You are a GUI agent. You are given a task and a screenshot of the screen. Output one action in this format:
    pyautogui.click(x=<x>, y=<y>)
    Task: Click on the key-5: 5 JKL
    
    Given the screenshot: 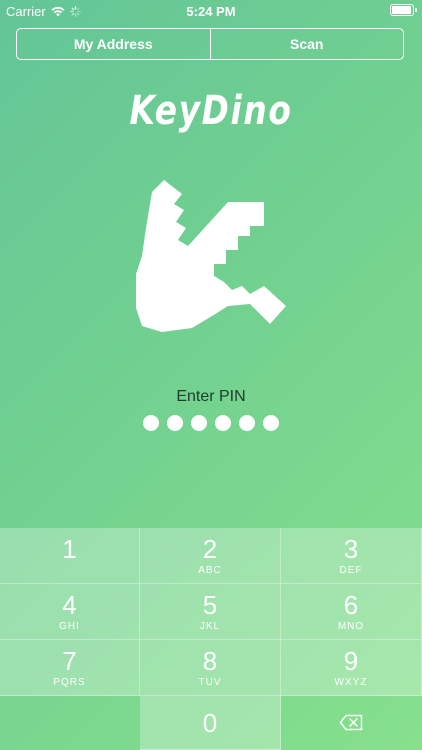 What is the action you would take?
    pyautogui.click(x=210, y=612)
    